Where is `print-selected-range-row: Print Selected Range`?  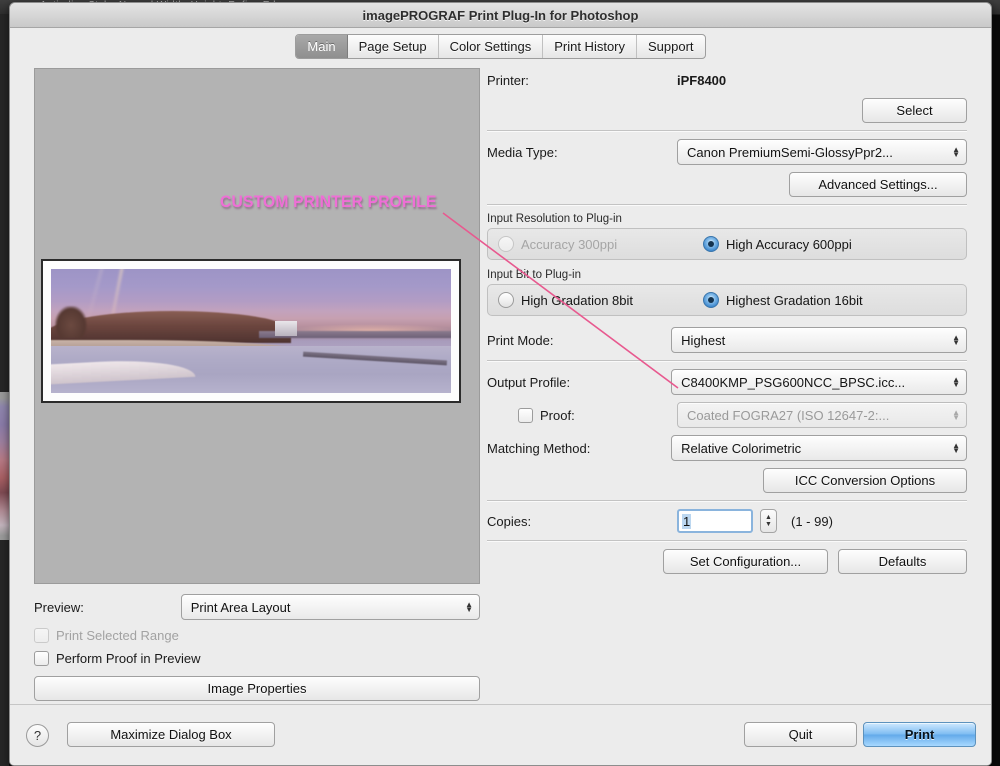
print-selected-range-row: Print Selected Range is located at coordinates (257, 635).